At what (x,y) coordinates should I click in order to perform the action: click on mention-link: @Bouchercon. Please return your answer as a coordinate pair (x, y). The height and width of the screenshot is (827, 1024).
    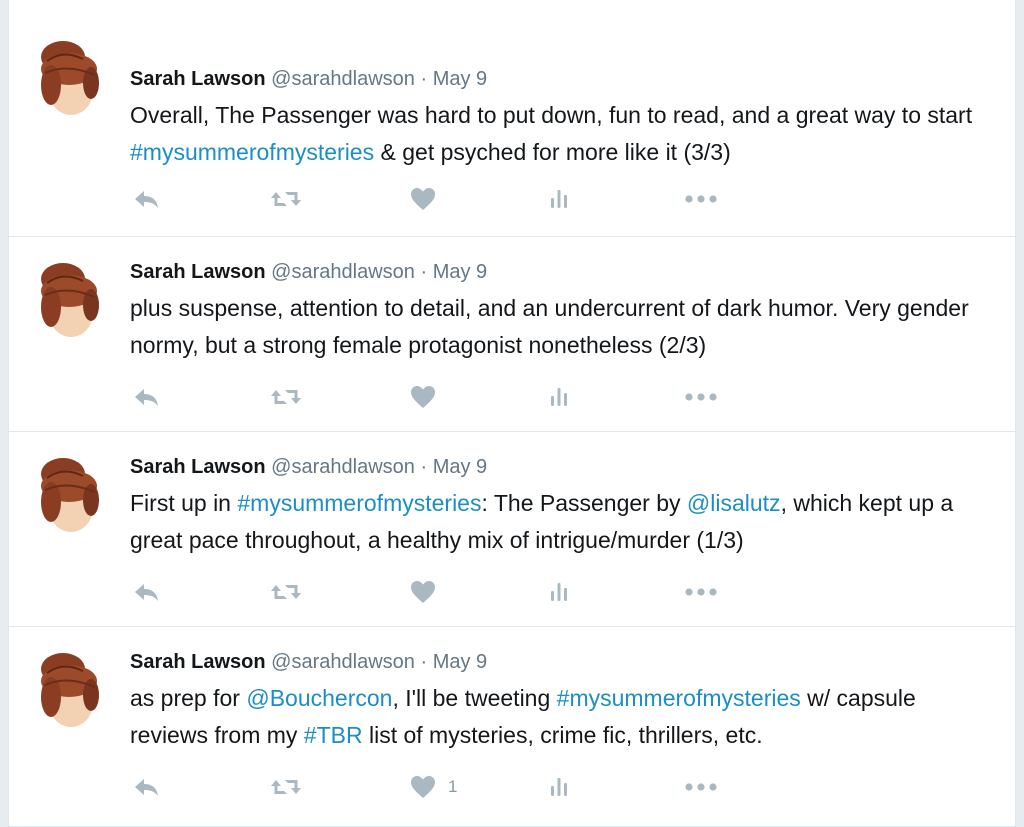
    Looking at the image, I should click on (319, 698).